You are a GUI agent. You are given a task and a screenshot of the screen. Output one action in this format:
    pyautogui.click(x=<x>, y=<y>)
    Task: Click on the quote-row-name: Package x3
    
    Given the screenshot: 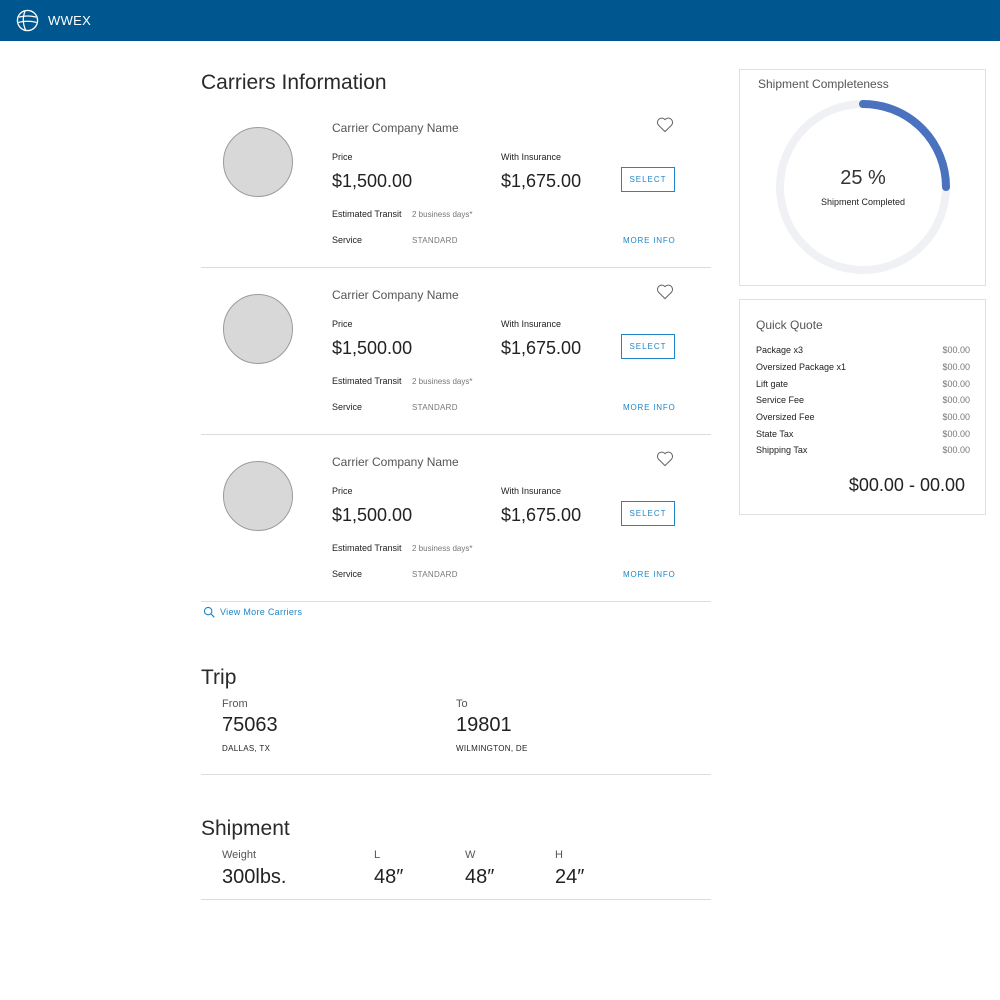 What is the action you would take?
    pyautogui.click(x=780, y=350)
    